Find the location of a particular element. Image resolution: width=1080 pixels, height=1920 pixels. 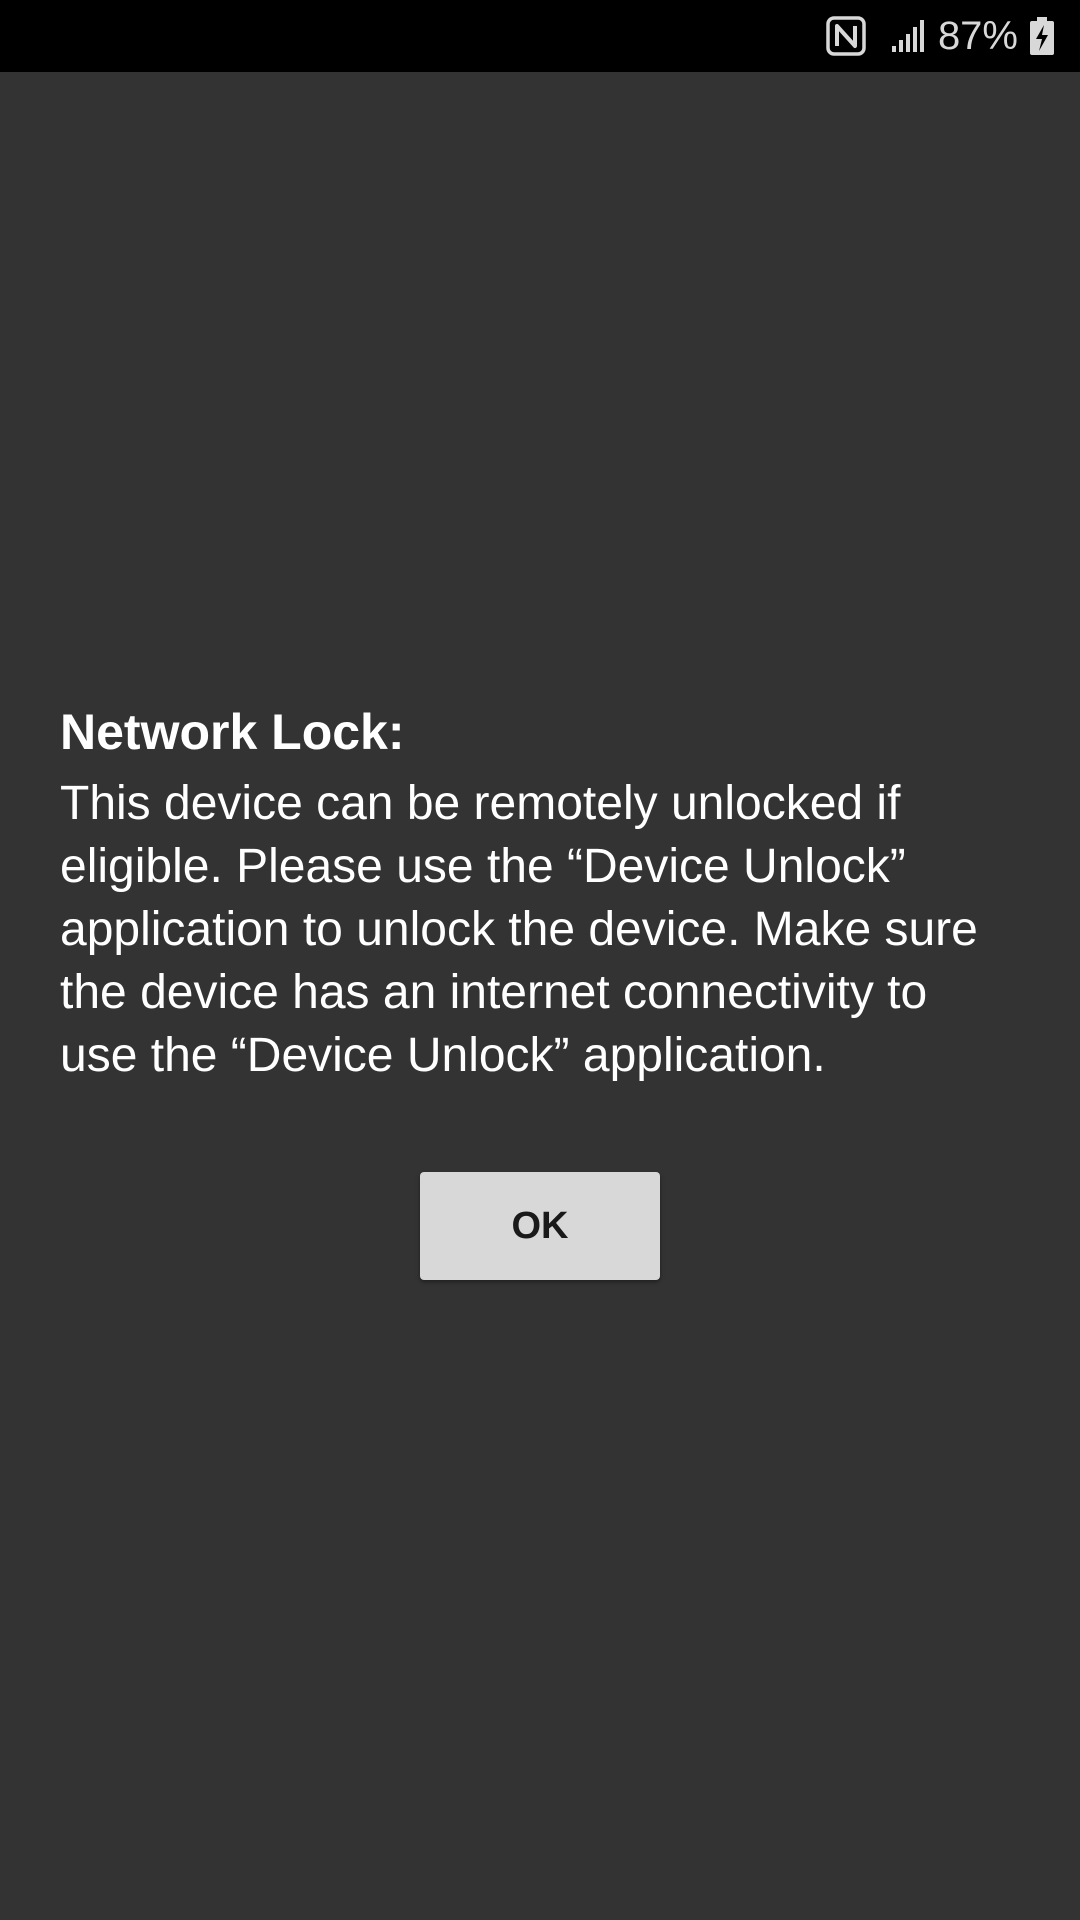

ok-button: OK is located at coordinates (540, 1226).